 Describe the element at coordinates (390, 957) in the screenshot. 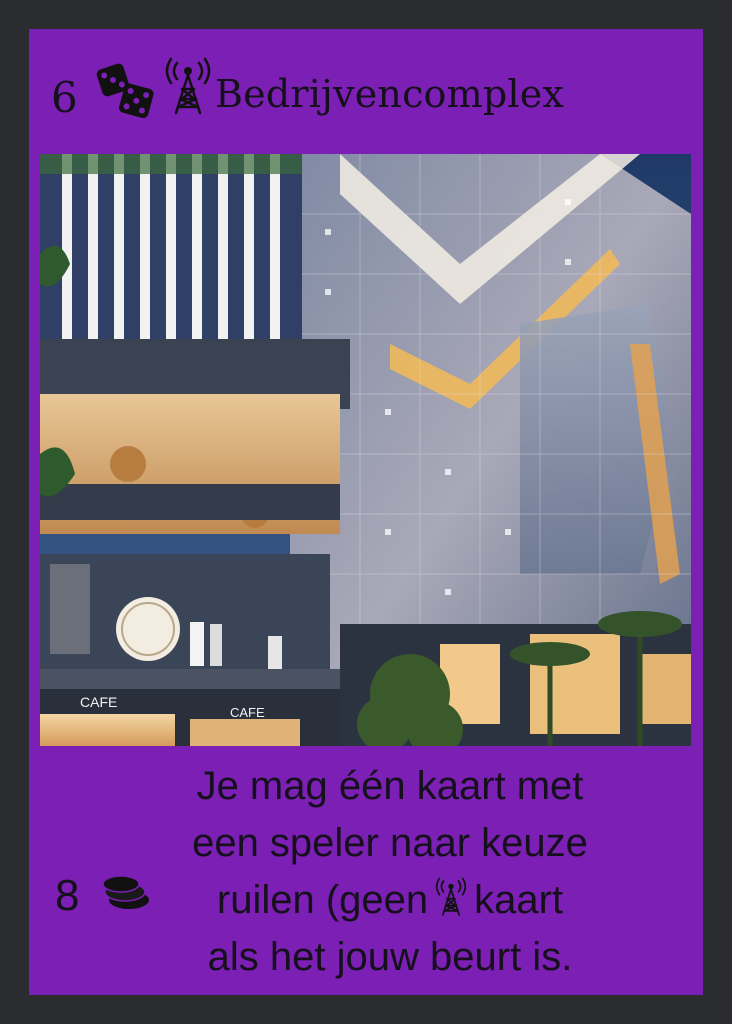

I see `effect-line-4: als het jouw beurt is.` at that location.